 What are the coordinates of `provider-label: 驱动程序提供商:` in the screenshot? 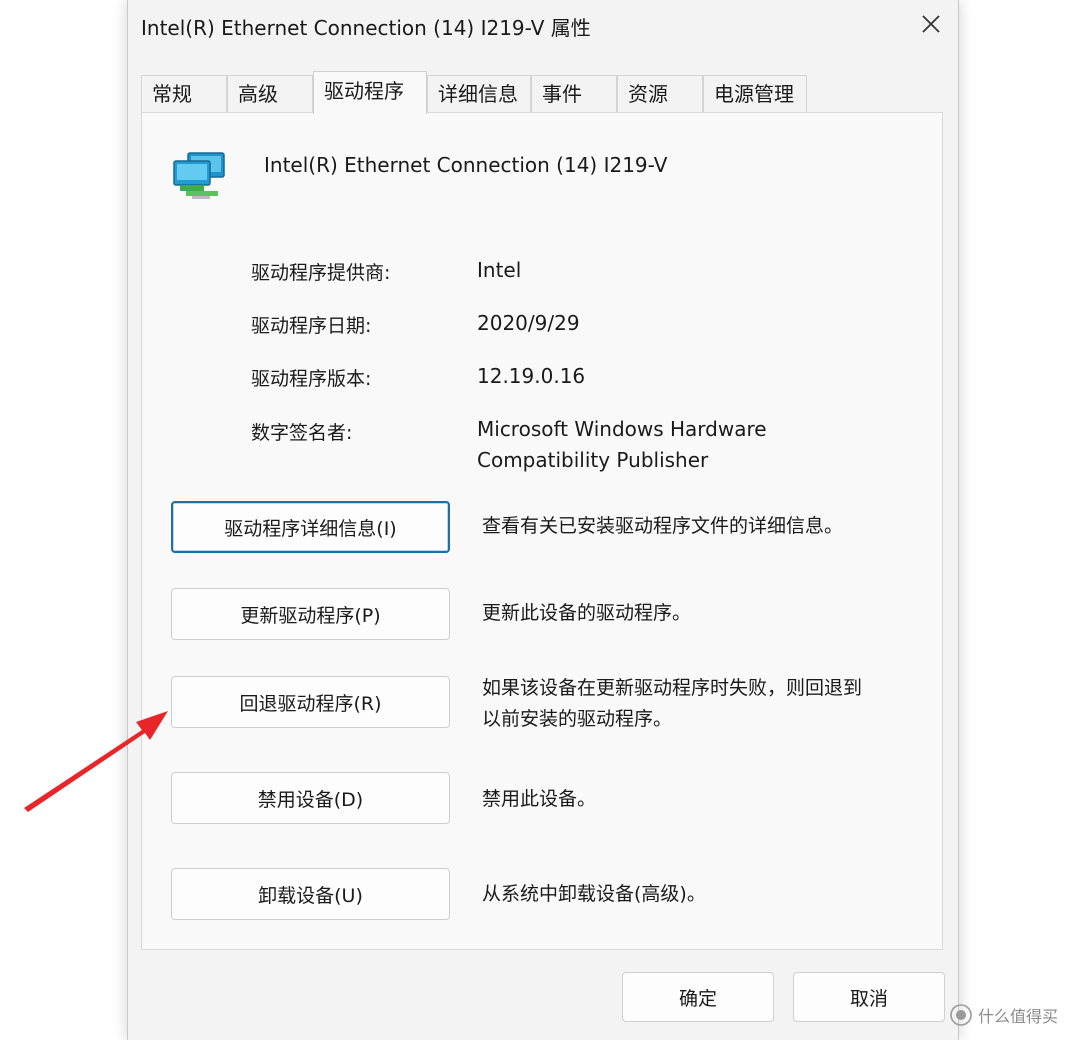 It's located at (321, 273).